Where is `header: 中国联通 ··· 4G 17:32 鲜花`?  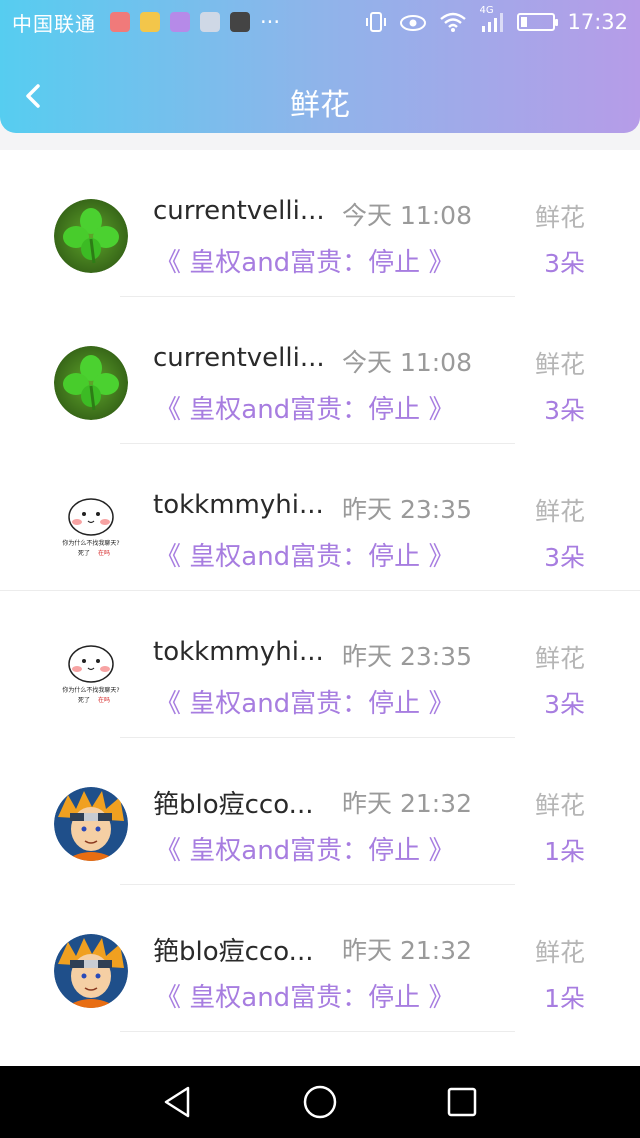 header: 中国联通 ··· 4G 17:32 鲜花 is located at coordinates (320, 66).